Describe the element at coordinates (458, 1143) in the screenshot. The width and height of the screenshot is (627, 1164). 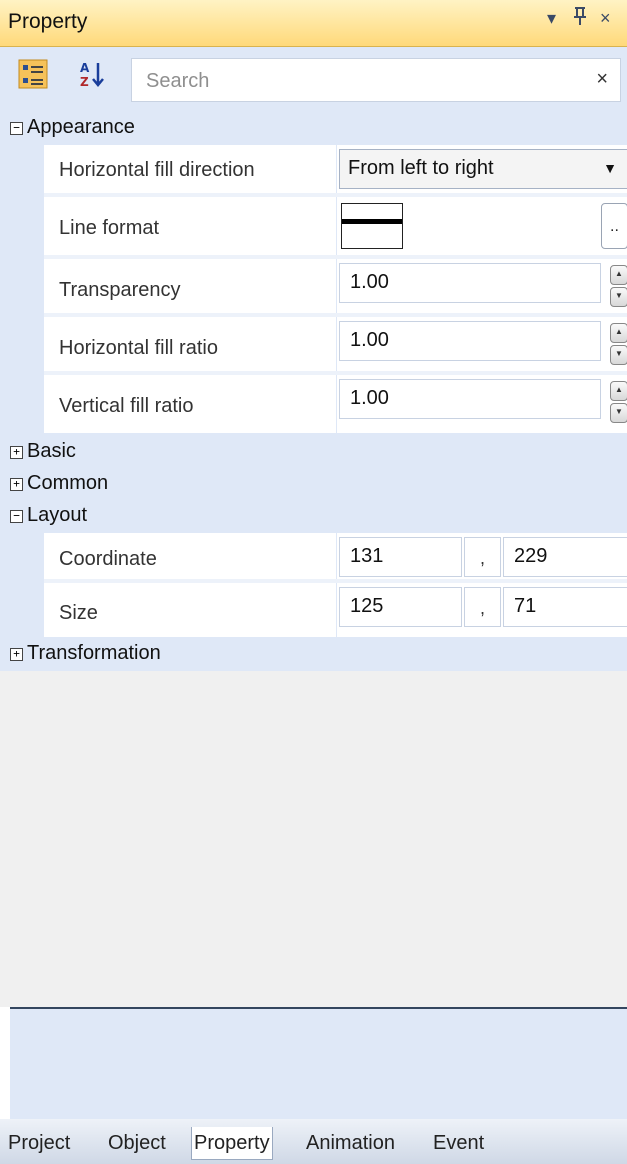
I see `tab-event: Event` at that location.